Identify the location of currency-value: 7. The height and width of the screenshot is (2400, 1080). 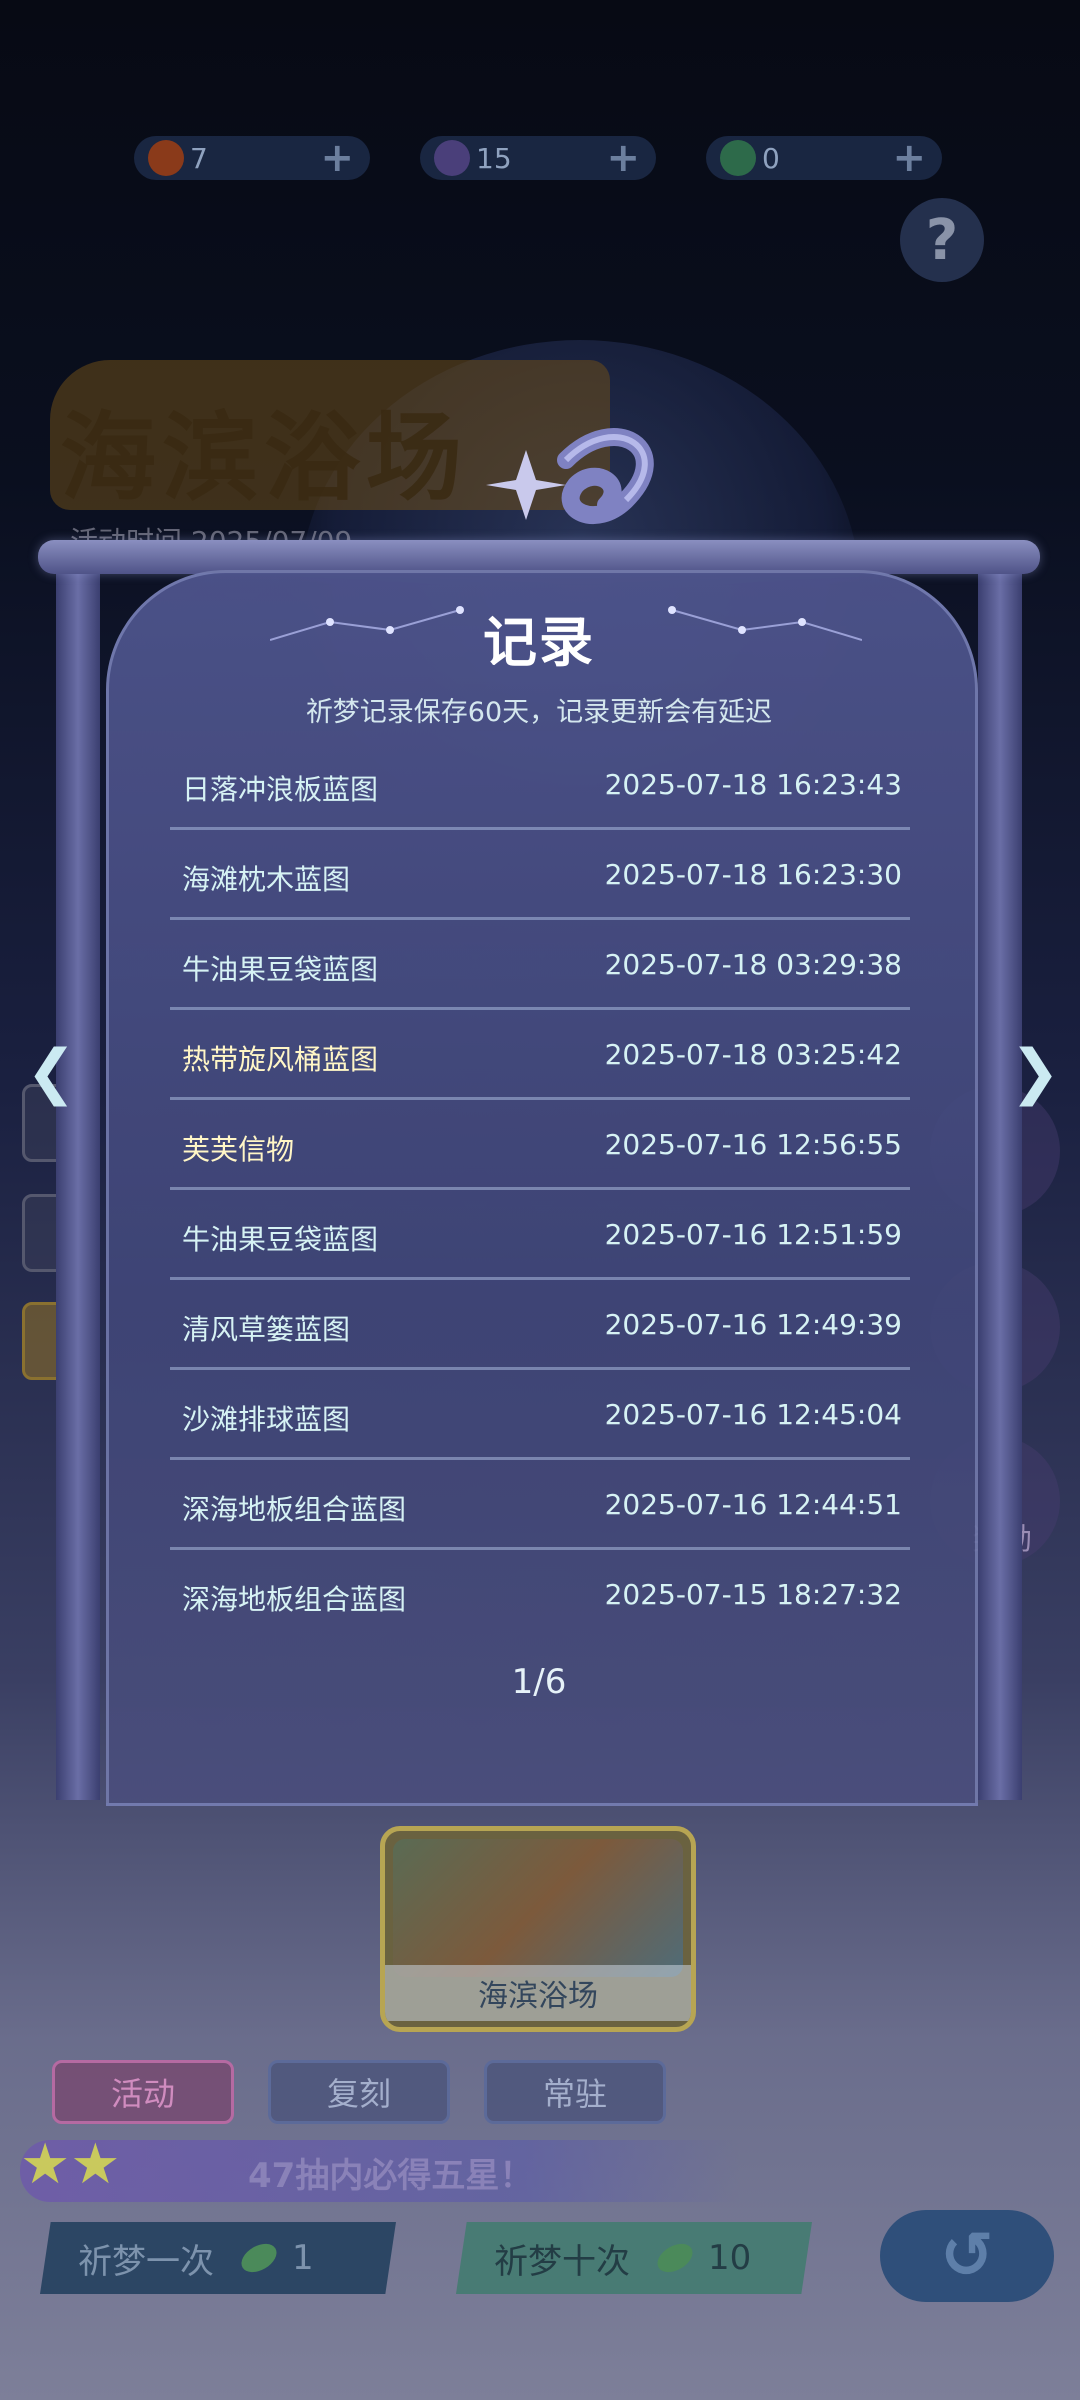
(199, 158).